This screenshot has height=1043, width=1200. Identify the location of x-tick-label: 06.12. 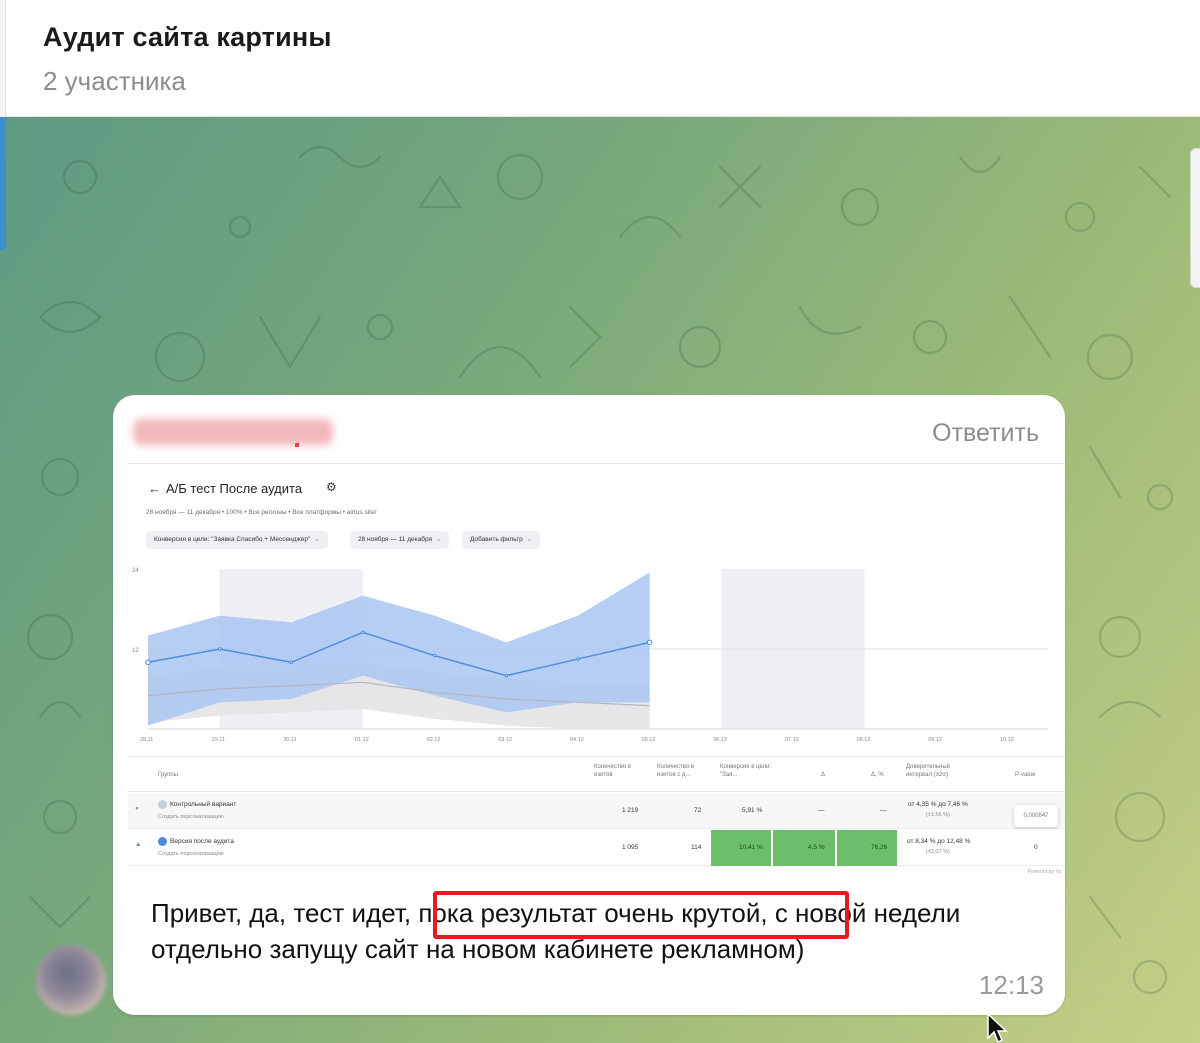
(720, 740).